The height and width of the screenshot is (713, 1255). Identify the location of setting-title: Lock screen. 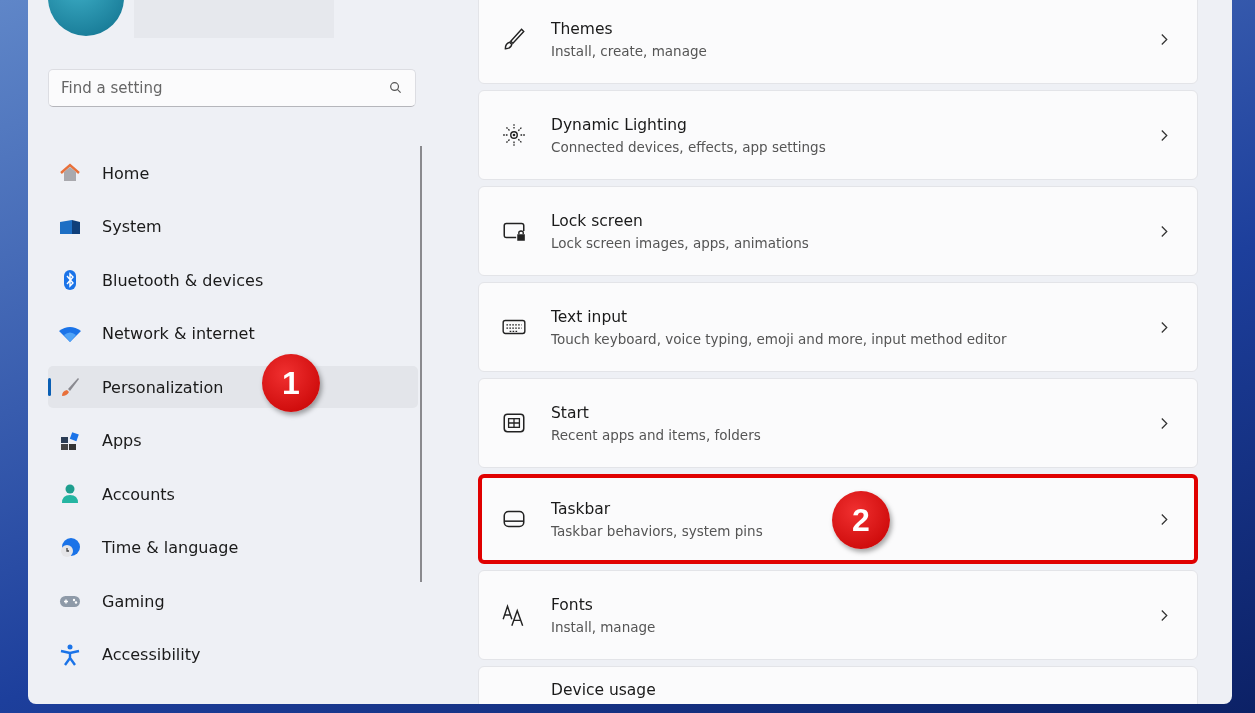
(597, 220).